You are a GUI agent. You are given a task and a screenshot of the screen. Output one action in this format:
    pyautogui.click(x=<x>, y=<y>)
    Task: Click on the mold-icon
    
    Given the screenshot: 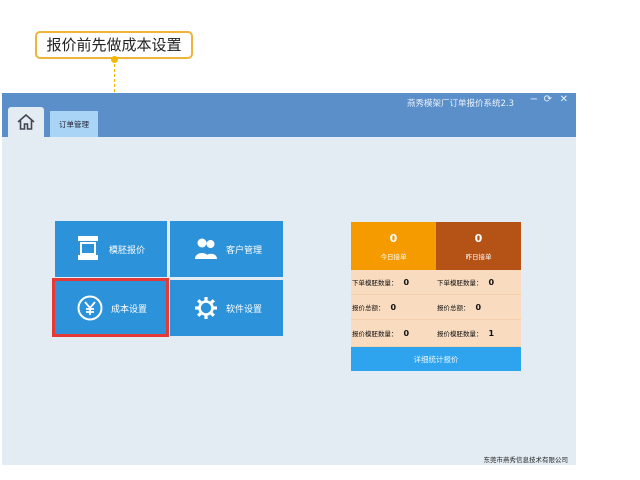 What is the action you would take?
    pyautogui.click(x=88, y=248)
    